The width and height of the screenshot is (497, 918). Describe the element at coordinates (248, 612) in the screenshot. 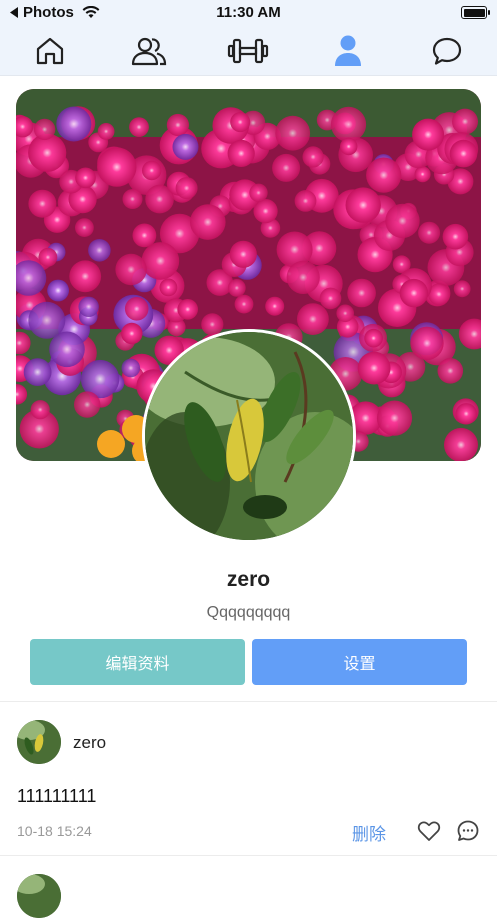

I see `profile-bio: Qqqqqqqqq` at that location.